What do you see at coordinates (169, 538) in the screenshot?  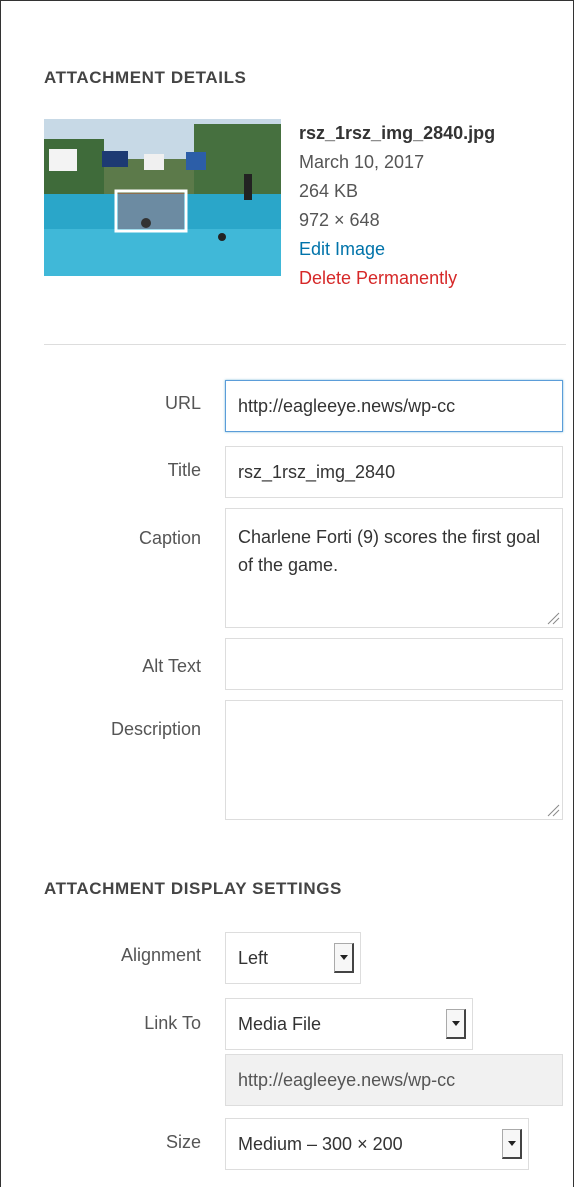 I see `caption-label: Caption` at bounding box center [169, 538].